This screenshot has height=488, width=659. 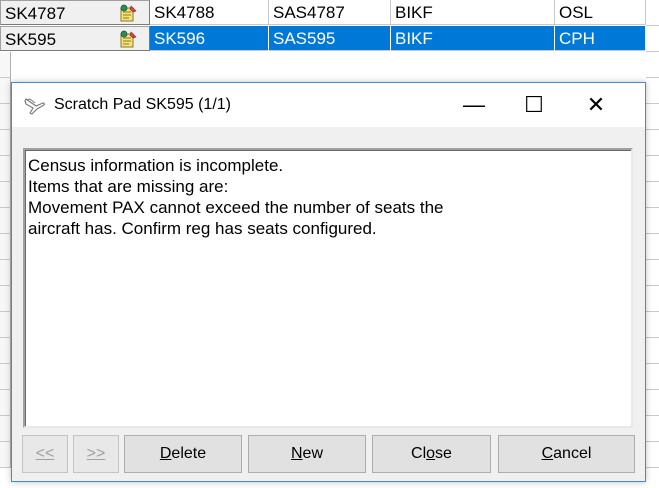 I want to click on dialog-title: Scratch Pad SK595 (1/1), so click(x=142, y=104).